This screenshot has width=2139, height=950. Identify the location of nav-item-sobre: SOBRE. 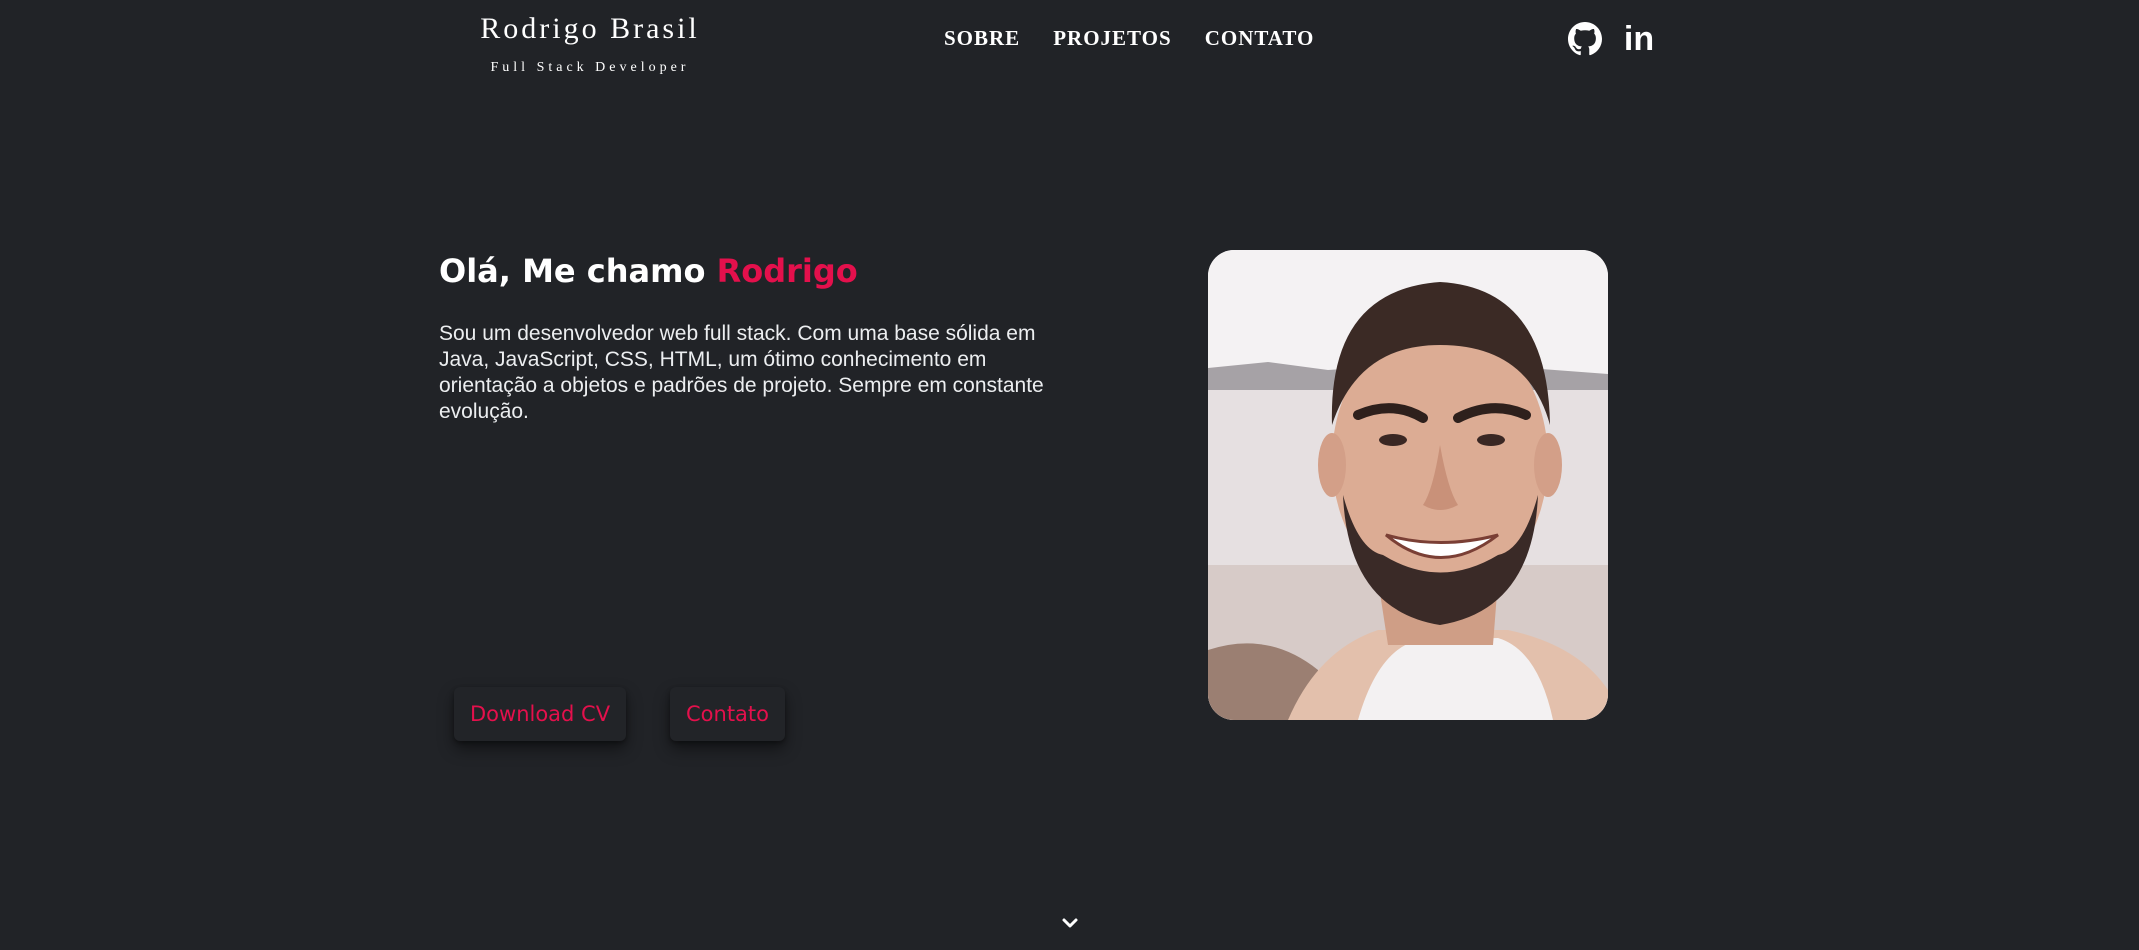
(982, 38).